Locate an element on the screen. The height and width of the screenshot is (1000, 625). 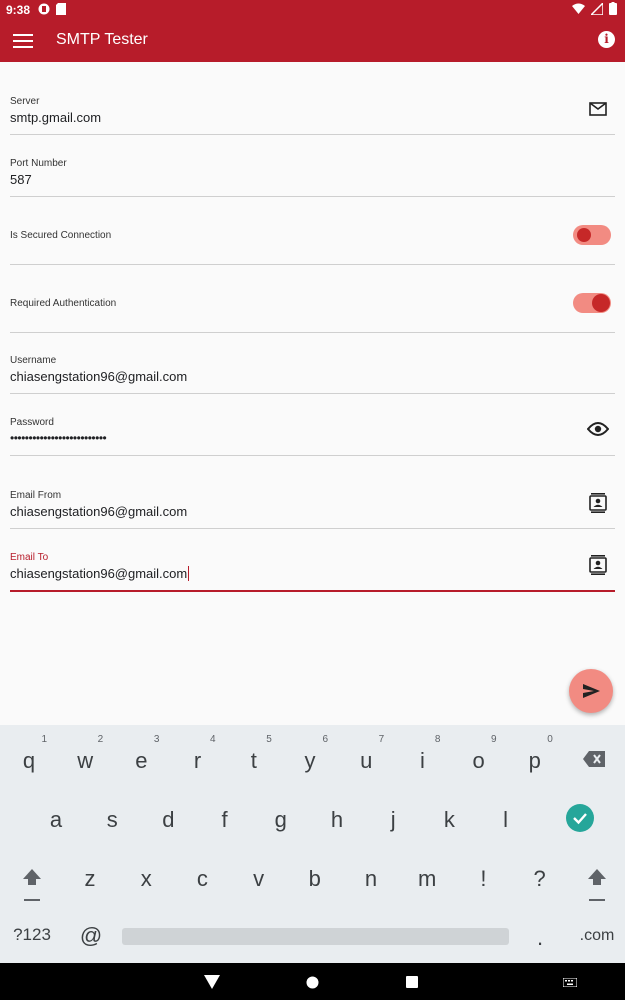
key-label: p is located at coordinates (534, 760).